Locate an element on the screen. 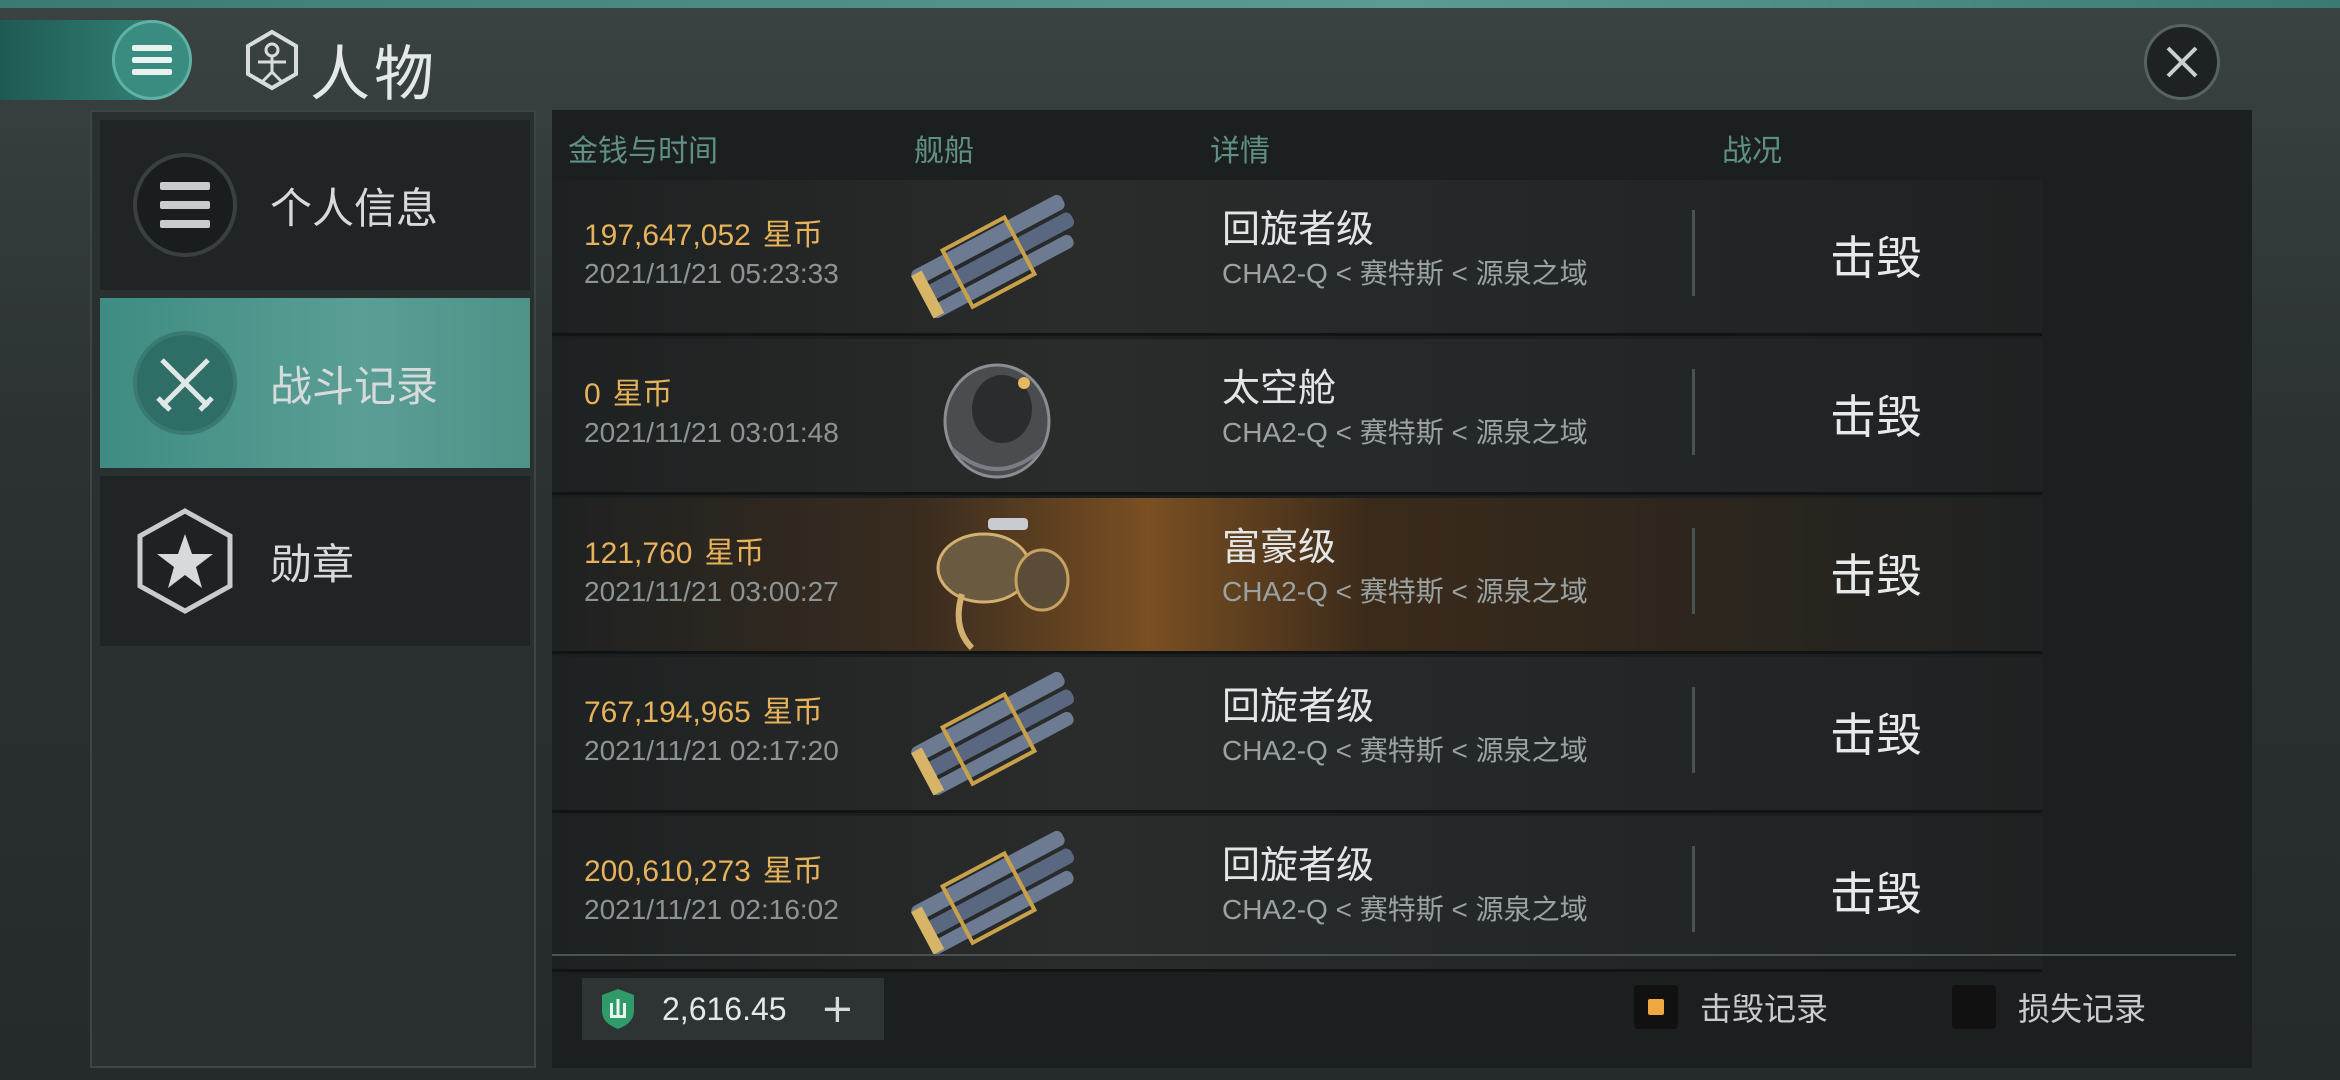 This screenshot has height=1080, width=2340. amount-value: 197,647,052 is located at coordinates (667, 235).